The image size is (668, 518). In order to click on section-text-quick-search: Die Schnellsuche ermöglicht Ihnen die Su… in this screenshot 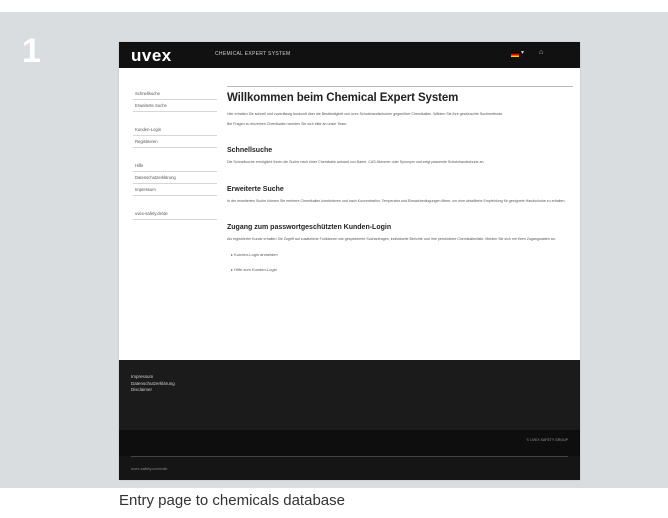, I will do `click(356, 162)`.